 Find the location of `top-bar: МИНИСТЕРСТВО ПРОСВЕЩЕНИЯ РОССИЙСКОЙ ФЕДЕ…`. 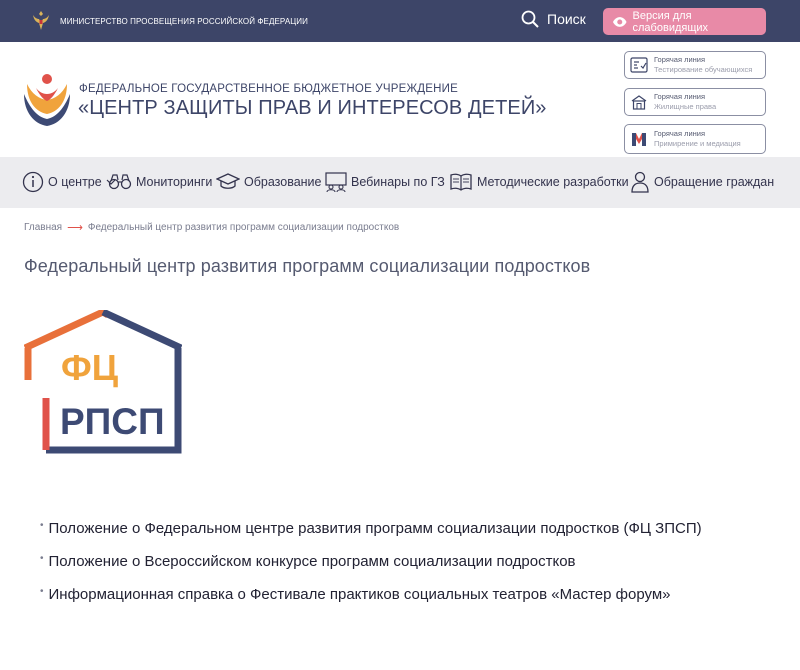

top-bar: МИНИСТЕРСТВО ПРОСВЕЩЕНИЯ РОССИЙСКОЙ ФЕДЕ… is located at coordinates (400, 21).